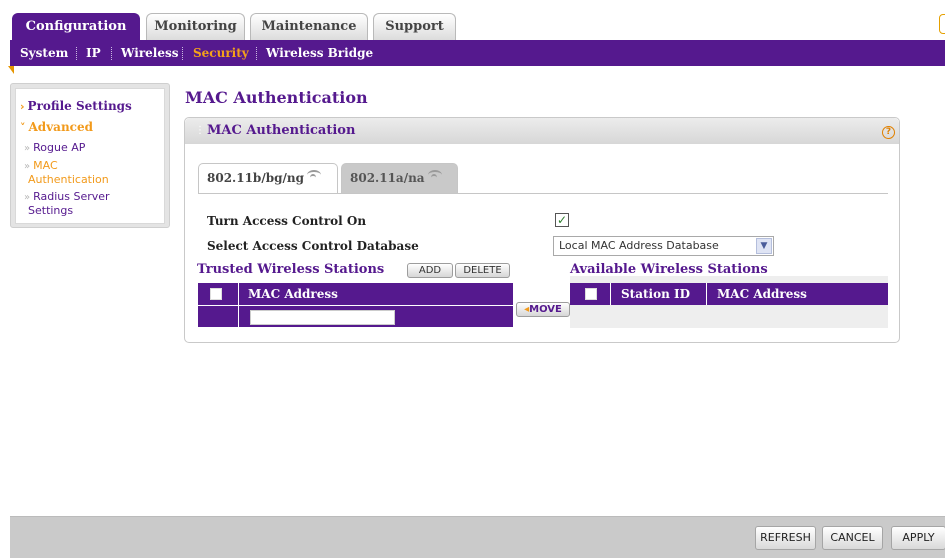 This screenshot has width=945, height=558. Describe the element at coordinates (322, 317) in the screenshot. I see `mac-address-input` at that location.